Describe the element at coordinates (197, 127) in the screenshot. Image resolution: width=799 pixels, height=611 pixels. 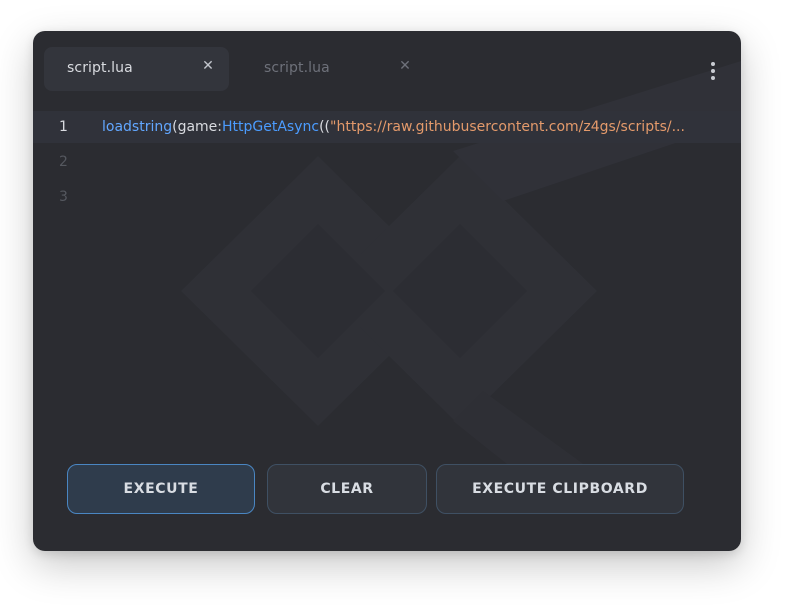
I see `code-token-plain: (game:` at that location.